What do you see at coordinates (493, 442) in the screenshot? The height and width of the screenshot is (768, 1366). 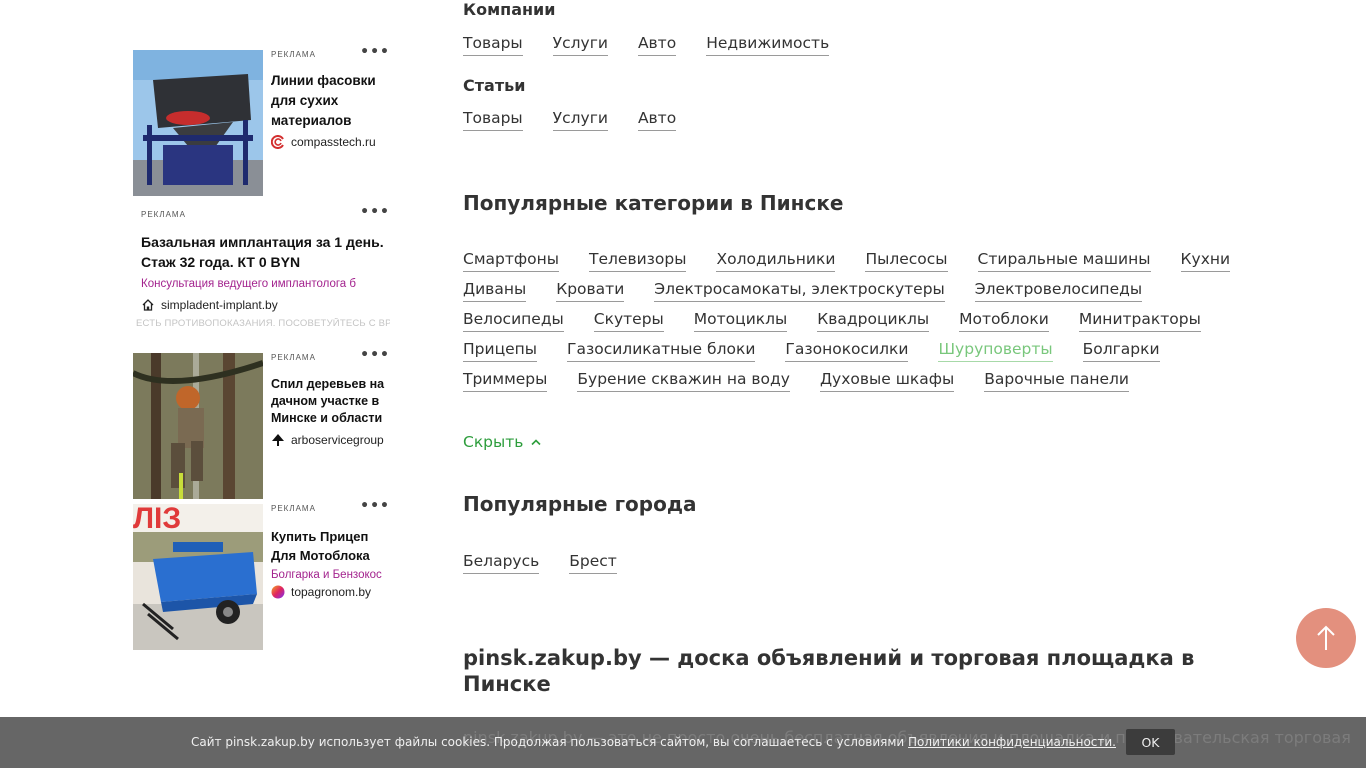 I see `hide-label: Скрыть` at bounding box center [493, 442].